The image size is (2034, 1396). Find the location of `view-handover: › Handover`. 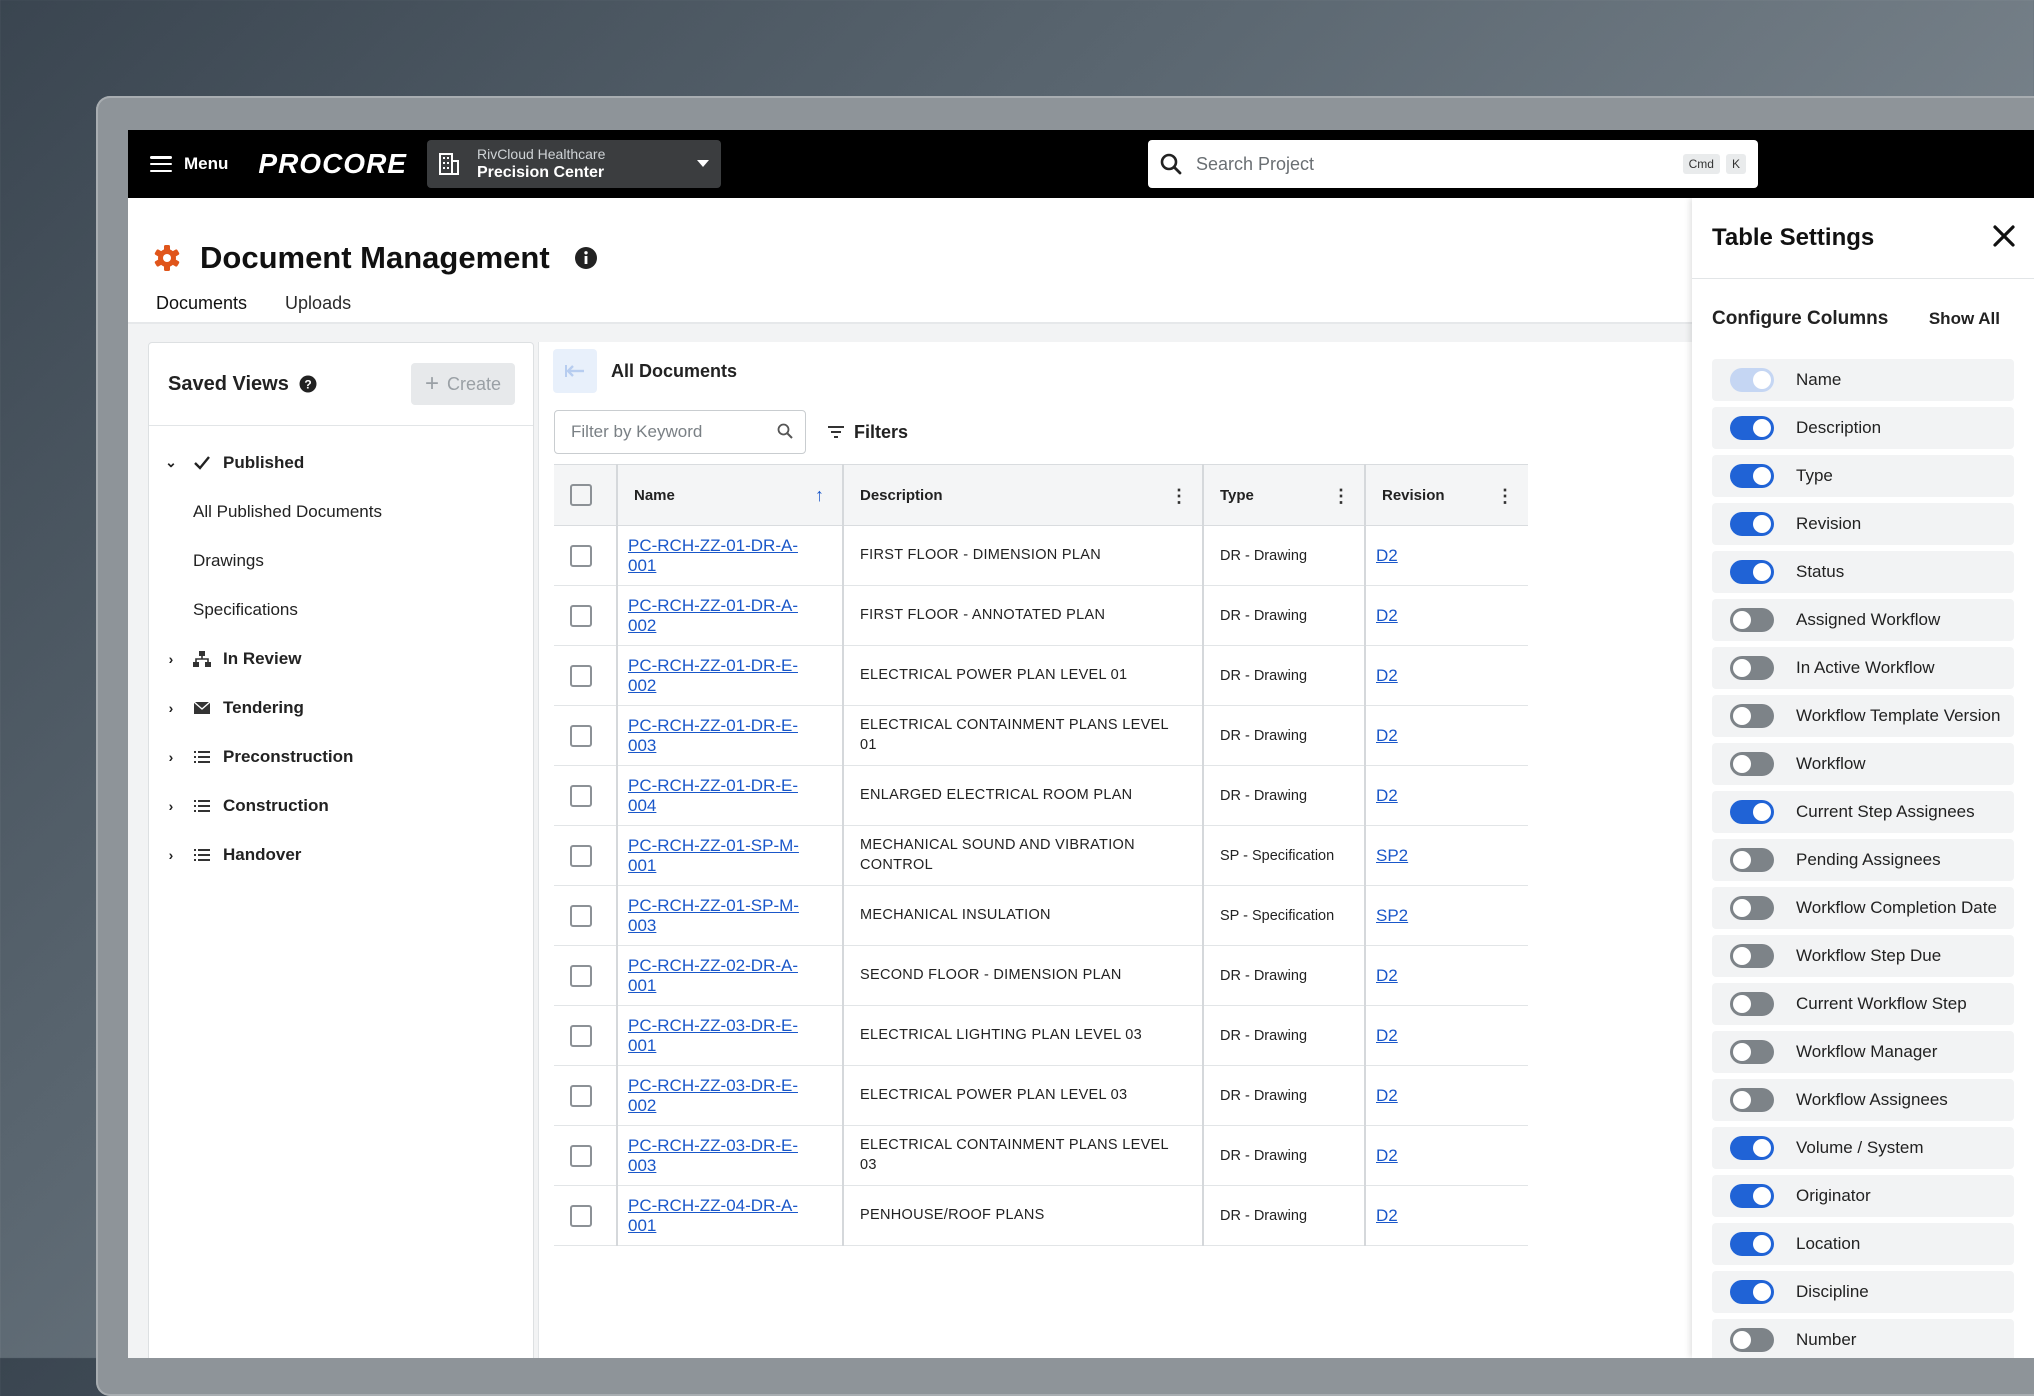

view-handover: › Handover is located at coordinates (341, 854).